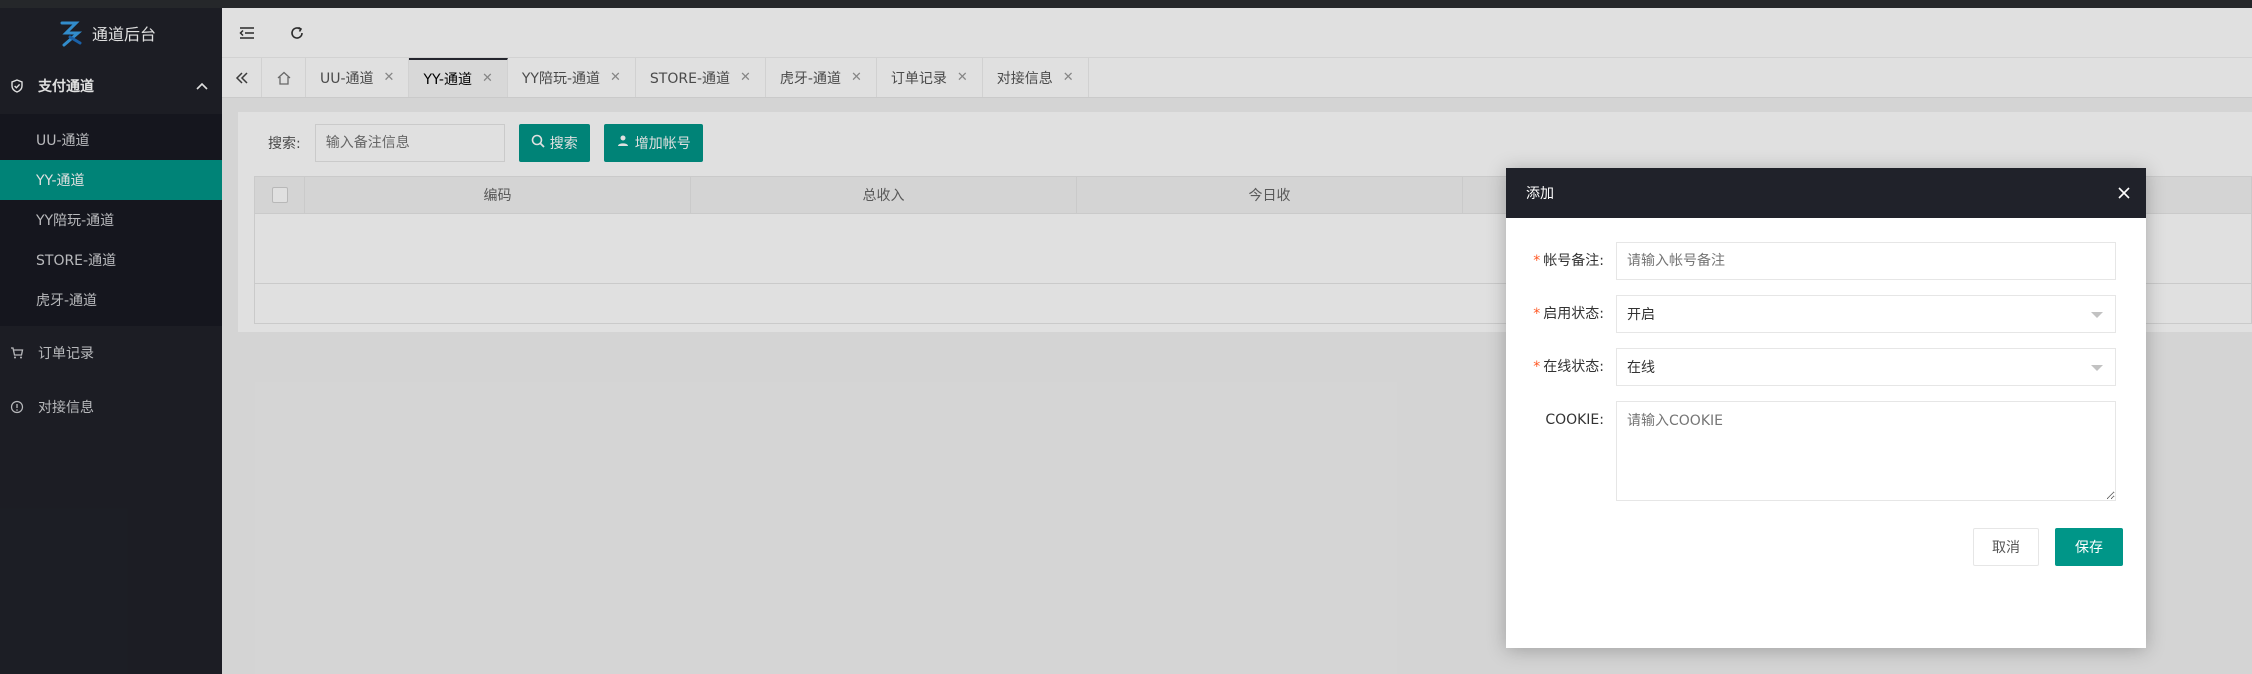 This screenshot has height=674, width=2252. I want to click on dialog-actions: 取消 保存, so click(2048, 547).